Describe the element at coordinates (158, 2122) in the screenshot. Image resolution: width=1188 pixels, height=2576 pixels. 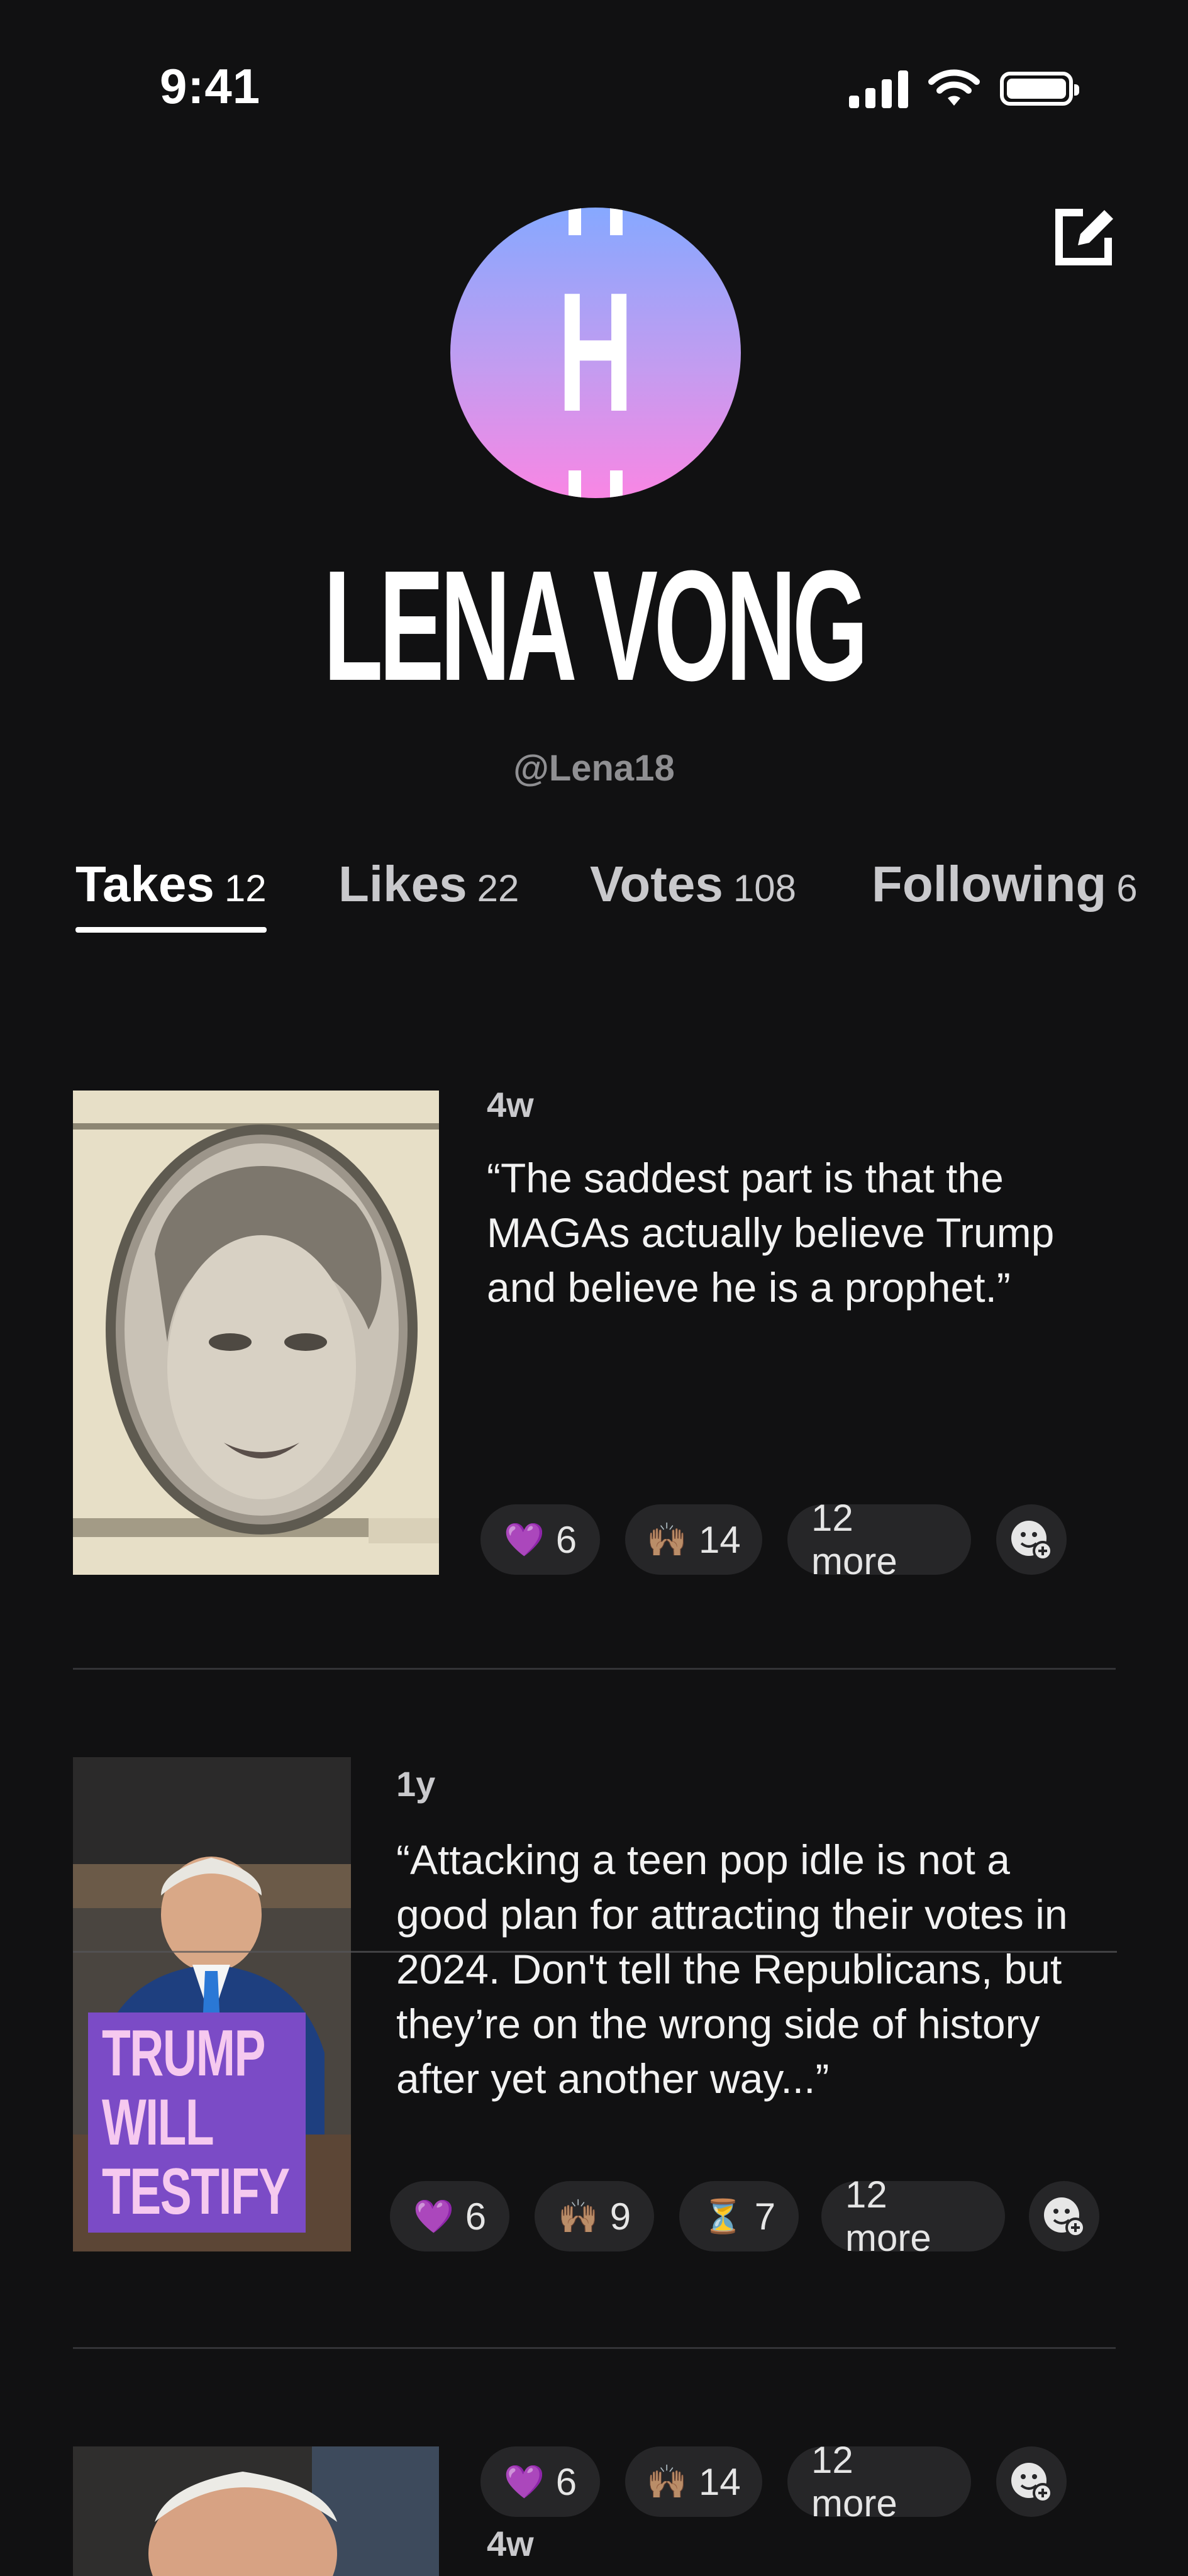
I see `caption-line: WILL` at that location.